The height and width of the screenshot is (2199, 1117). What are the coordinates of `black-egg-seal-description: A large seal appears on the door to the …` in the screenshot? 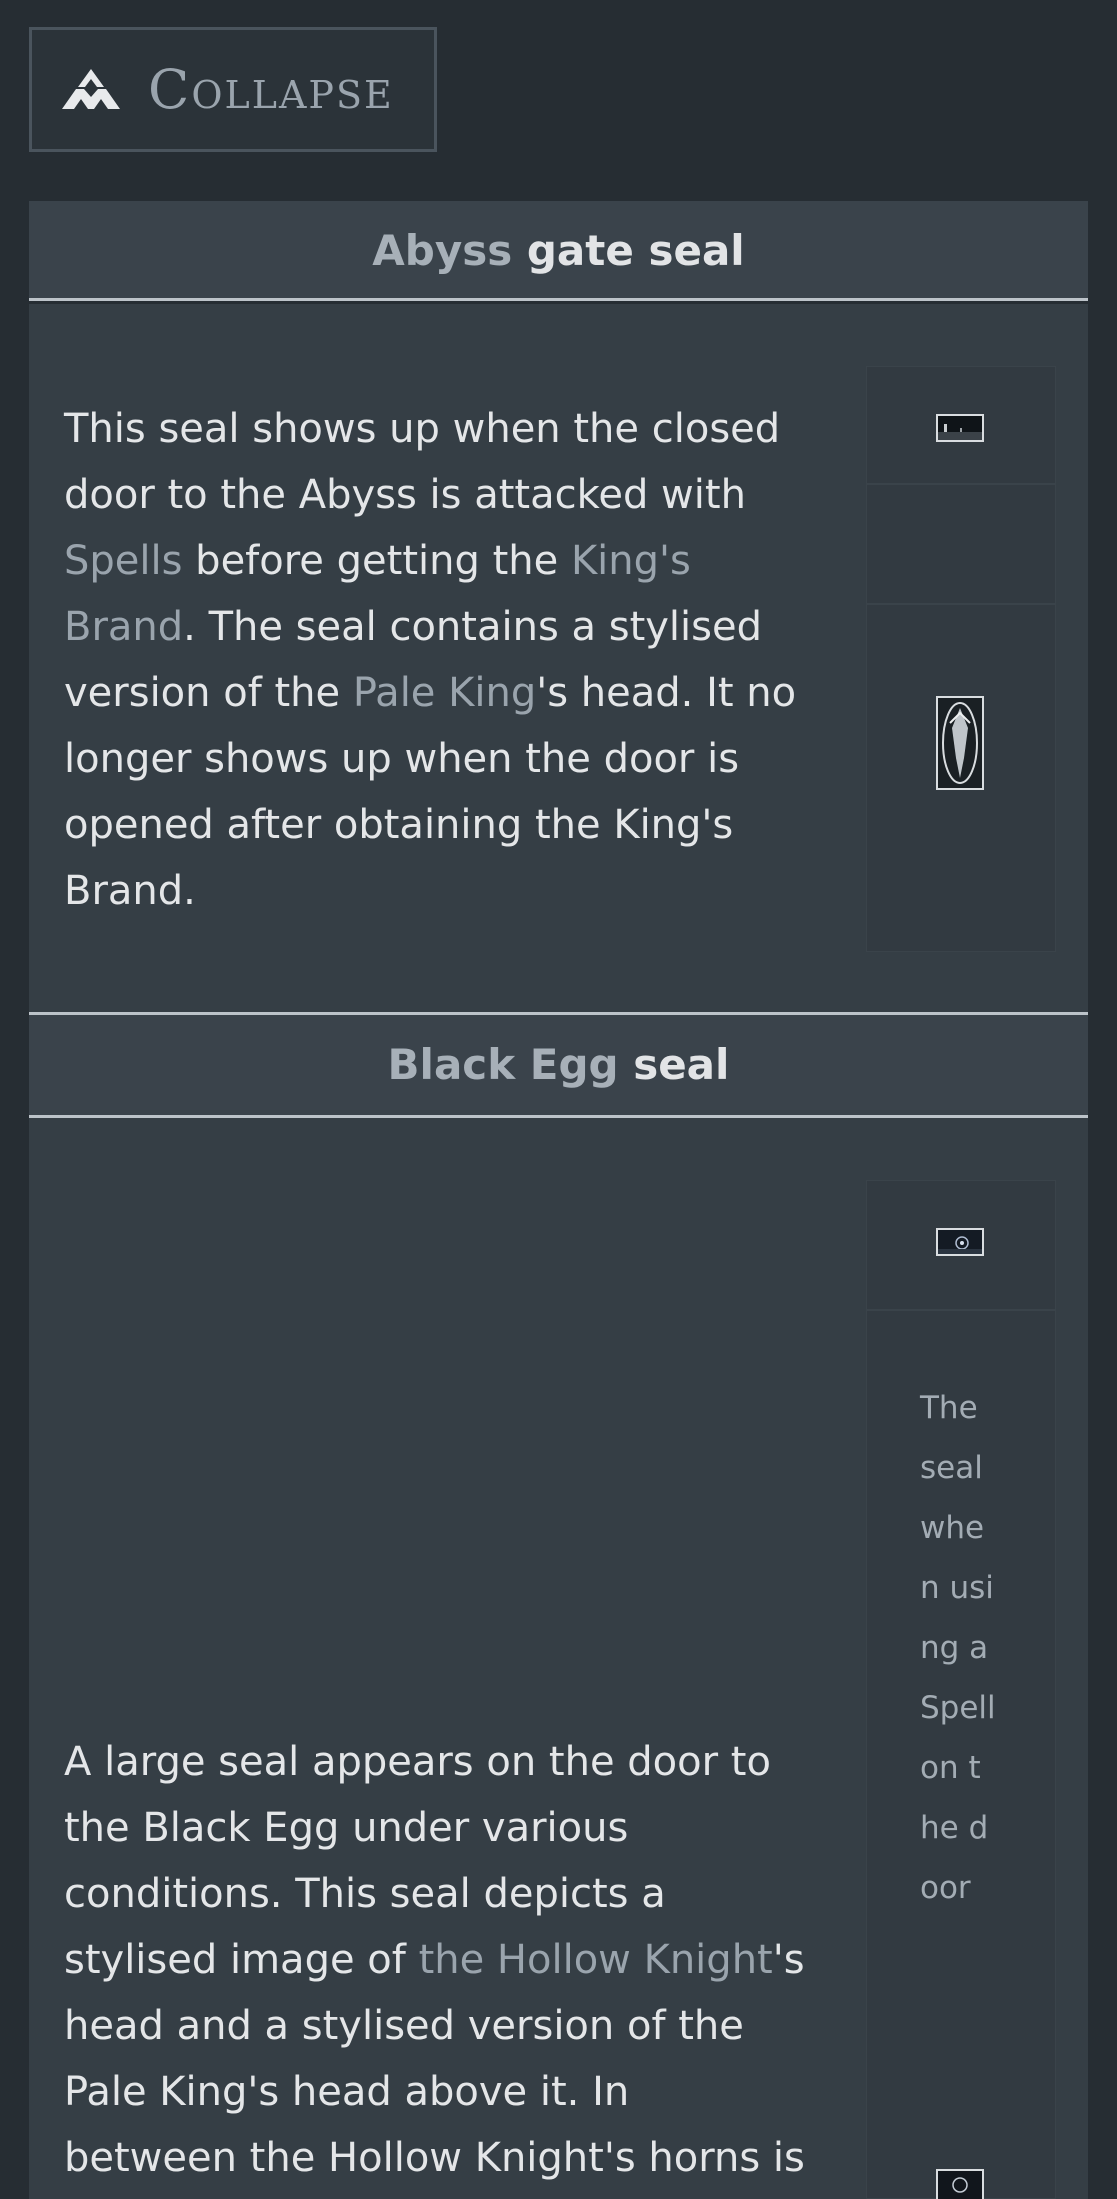 It's located at (434, 1960).